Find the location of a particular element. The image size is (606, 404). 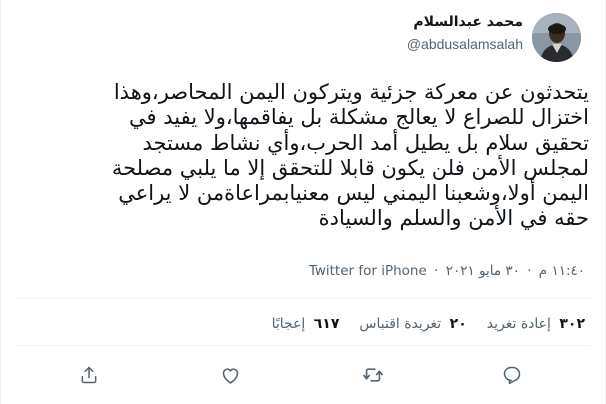

share-button is located at coordinates (89, 375).